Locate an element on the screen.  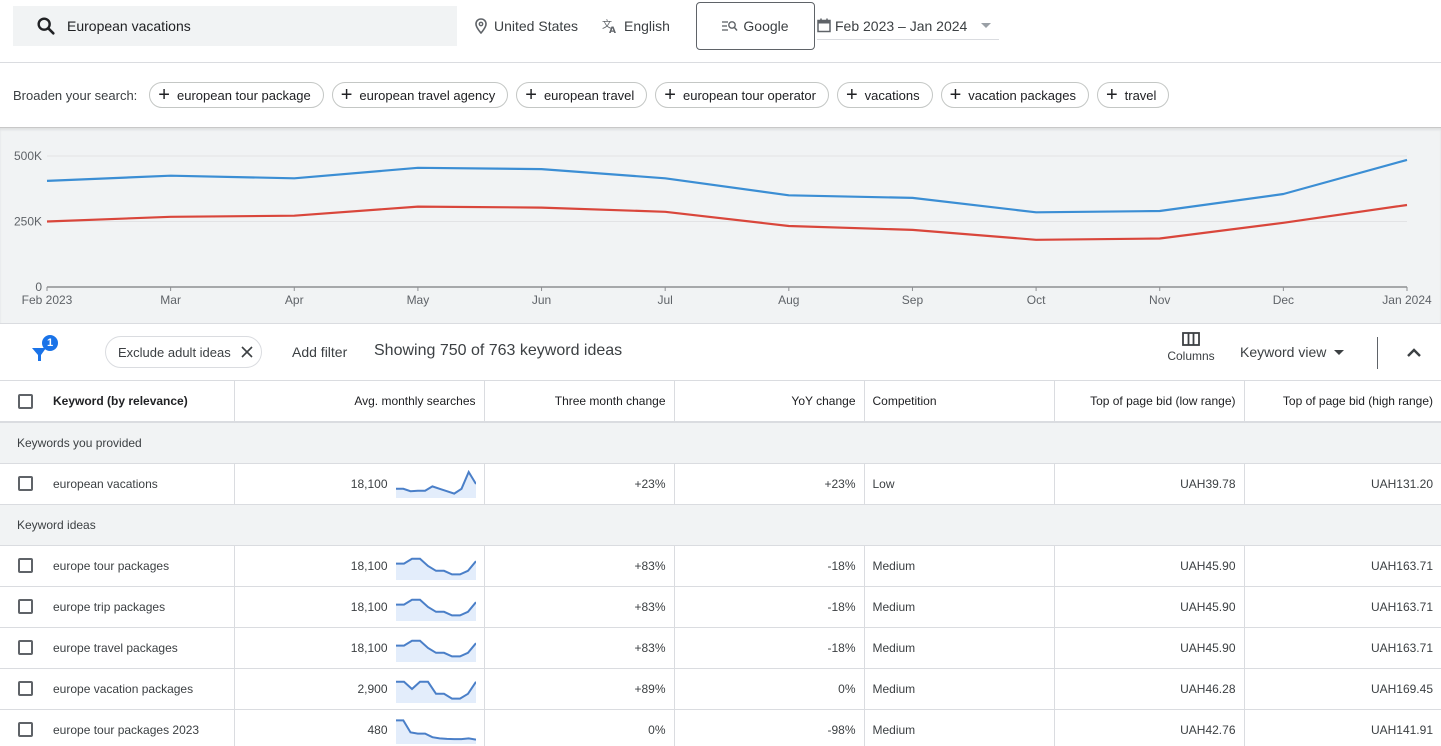
columns-button: Columns is located at coordinates (1191, 354).